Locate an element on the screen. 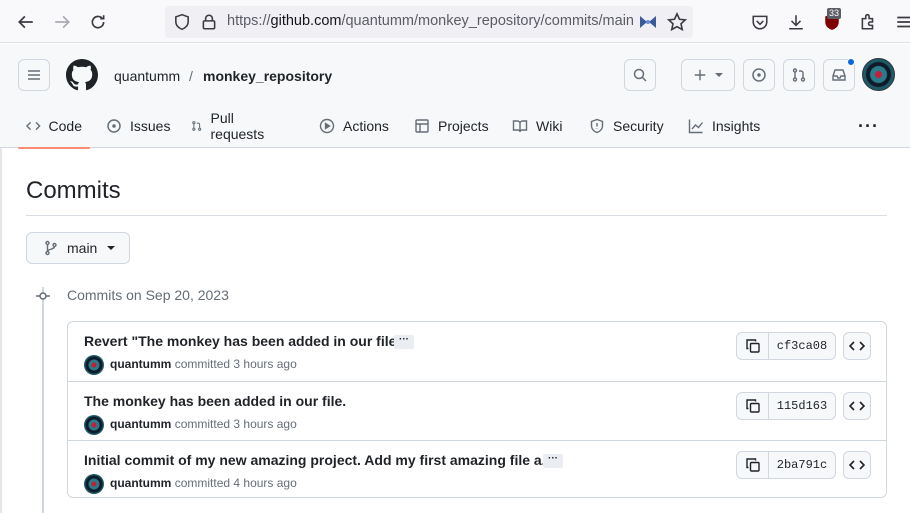 The height and width of the screenshot is (513, 910). tab-label: Code is located at coordinates (65, 126).